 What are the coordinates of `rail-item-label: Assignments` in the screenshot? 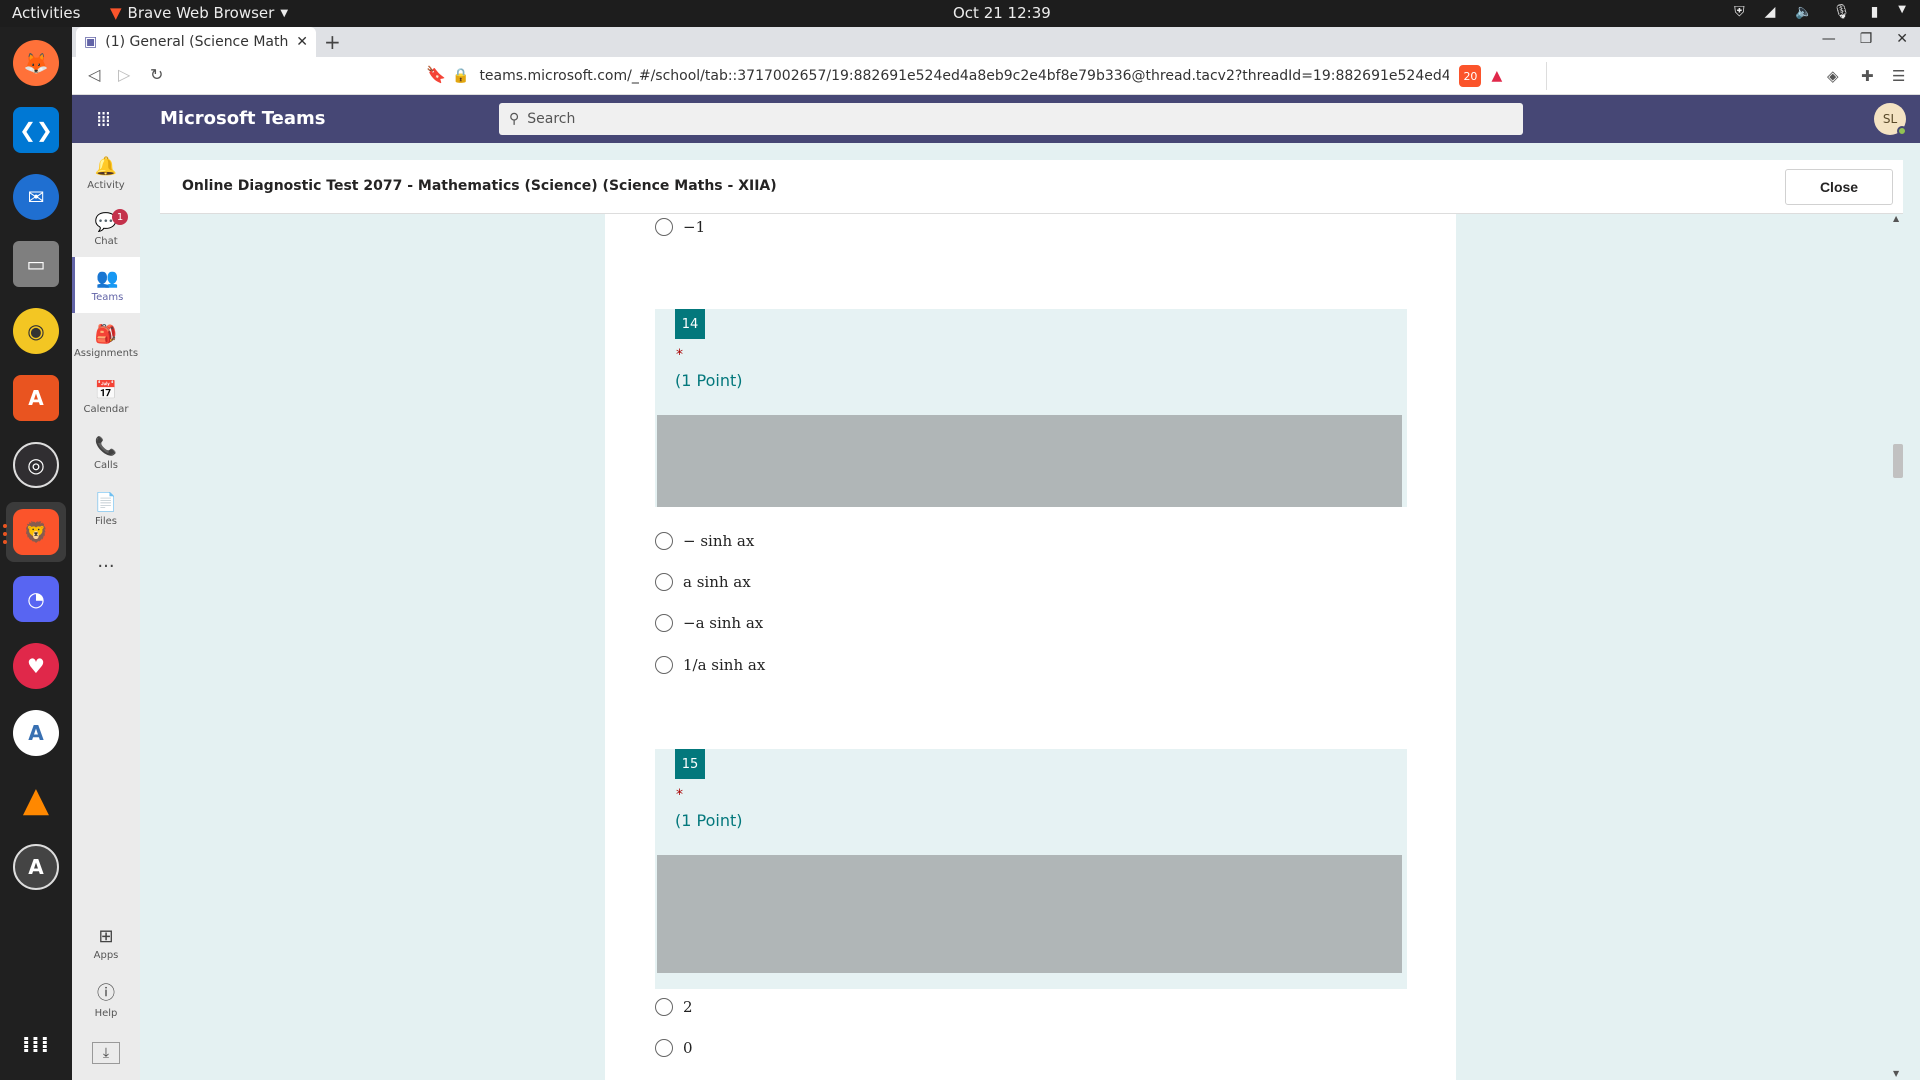 It's located at (106, 353).